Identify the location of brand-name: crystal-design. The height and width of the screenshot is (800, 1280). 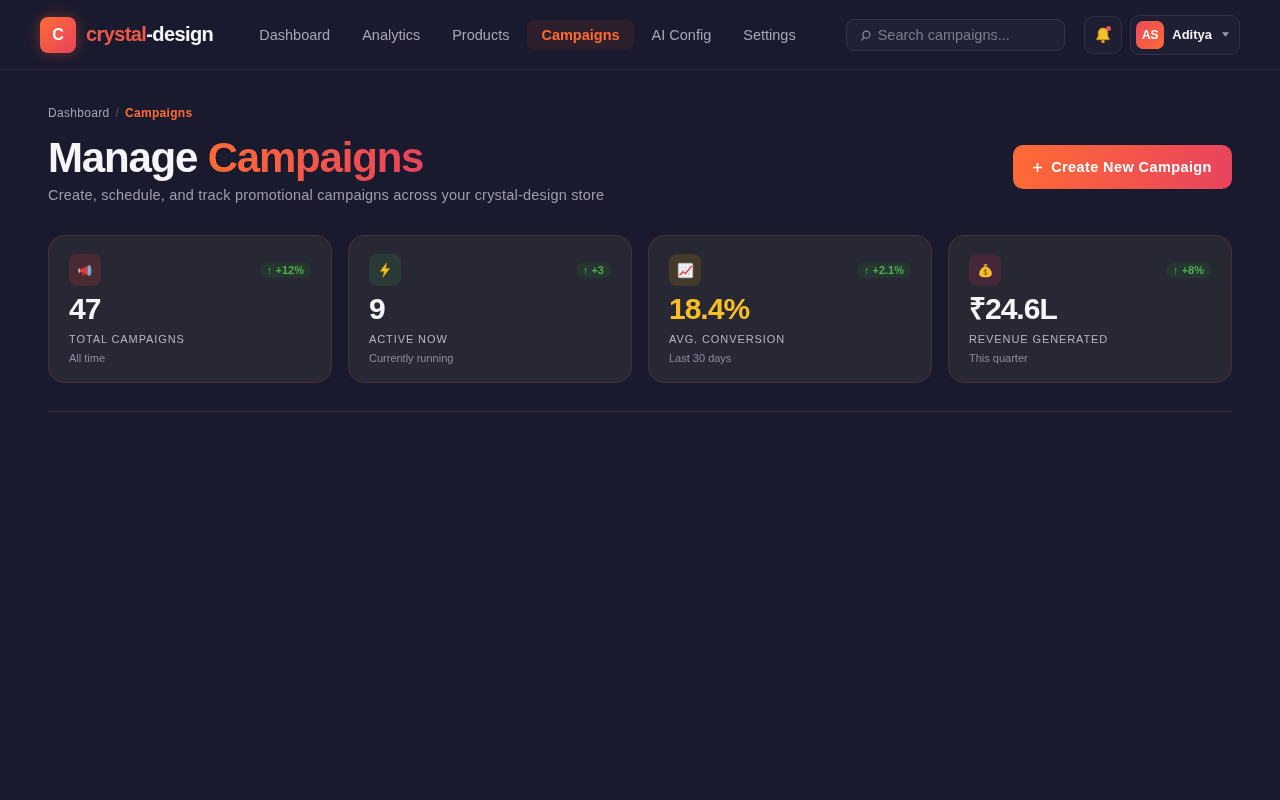
(150, 34).